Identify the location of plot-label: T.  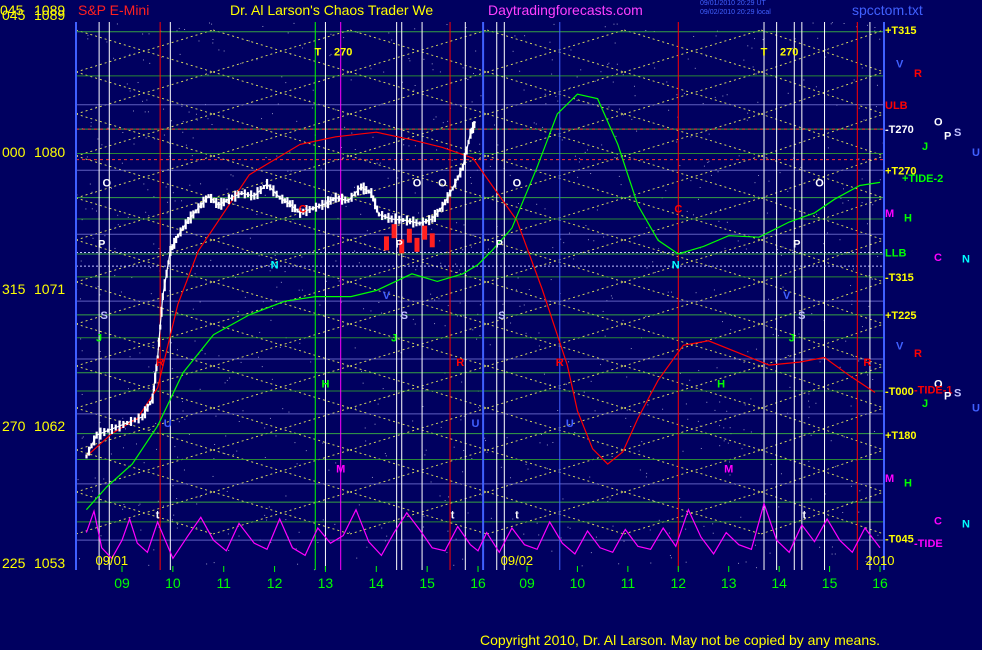
(317, 53).